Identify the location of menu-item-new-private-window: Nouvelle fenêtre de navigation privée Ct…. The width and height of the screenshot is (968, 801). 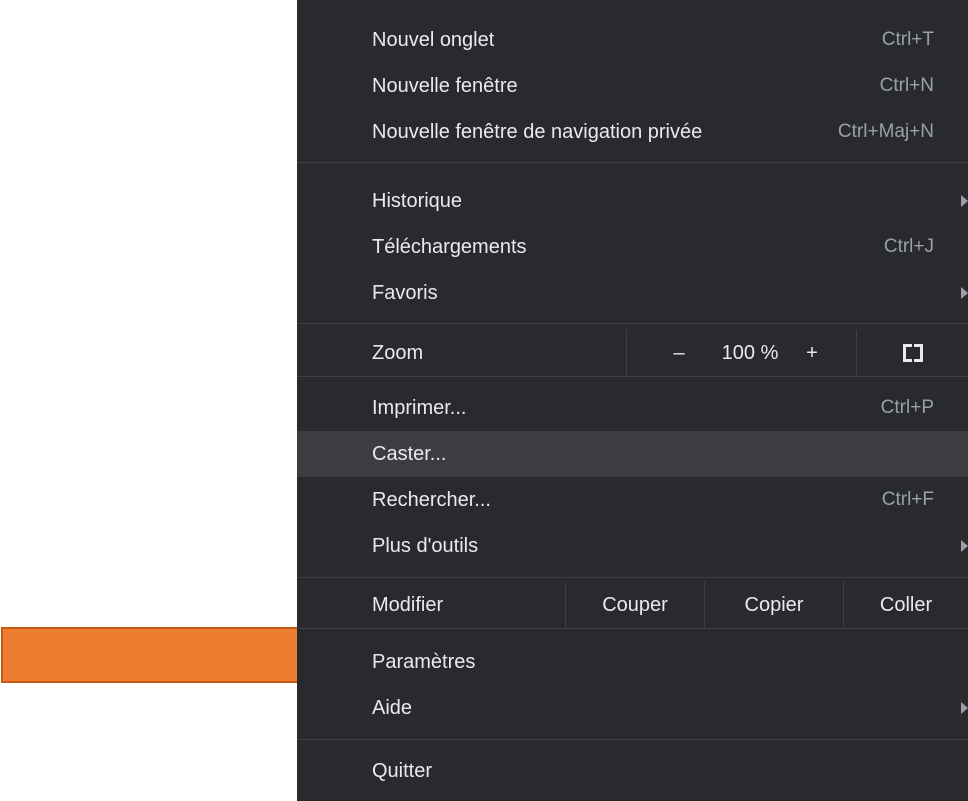
(632, 132).